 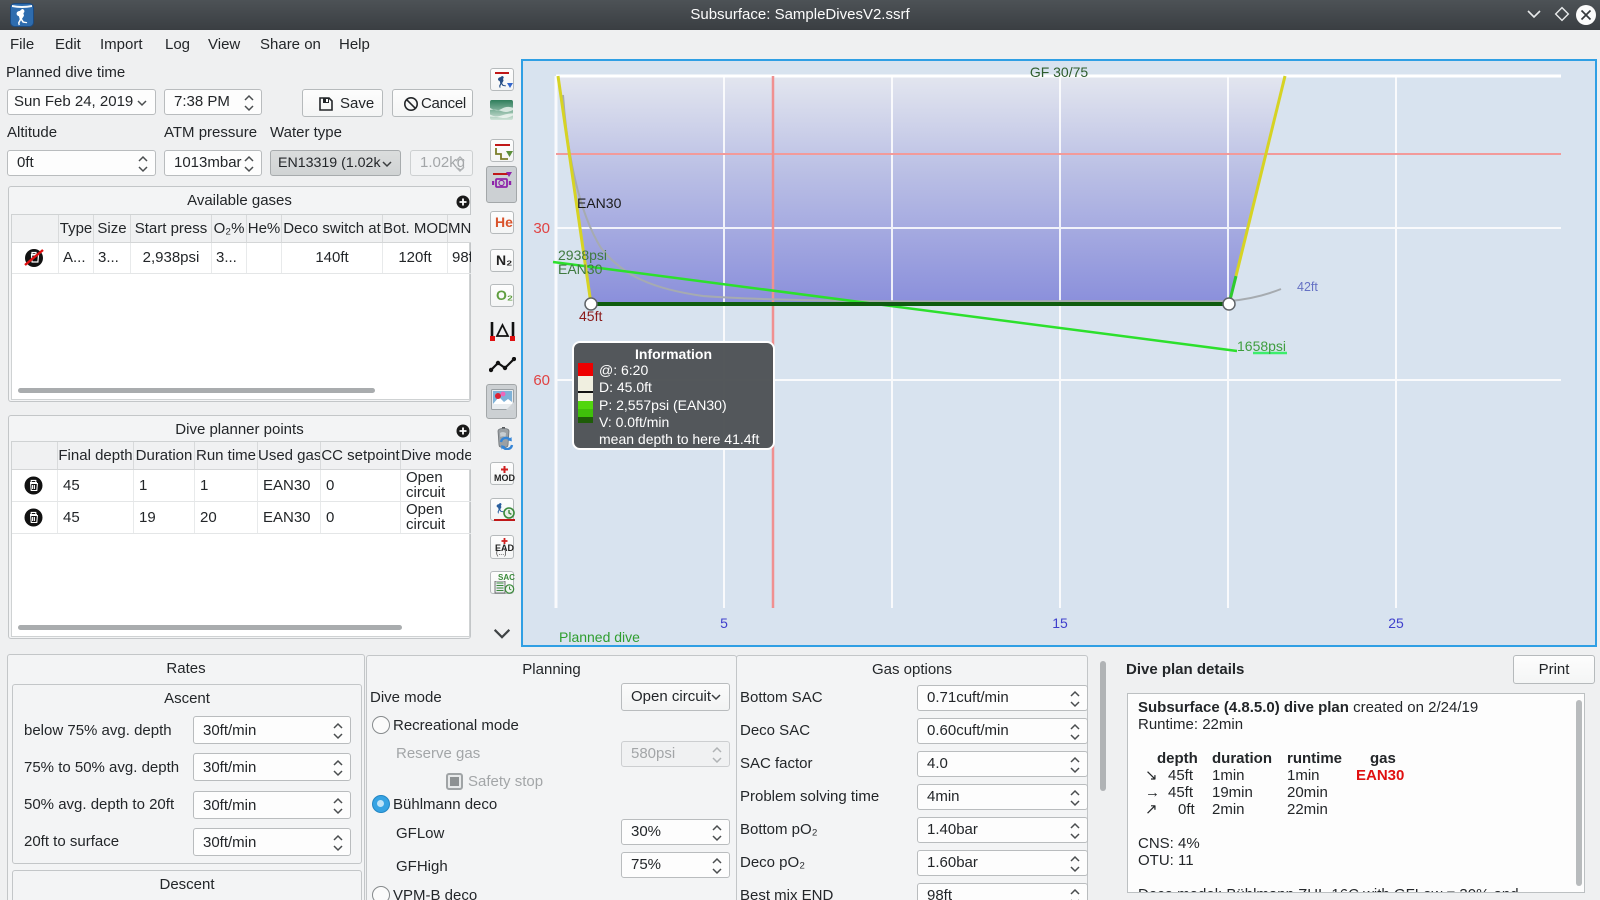 What do you see at coordinates (1059, 72) in the screenshot?
I see `svg-text: GF 30/75` at bounding box center [1059, 72].